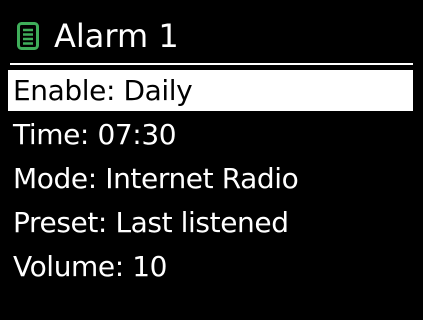 The width and height of the screenshot is (423, 320). Describe the element at coordinates (28, 36) in the screenshot. I see `alarm-list-icon` at that location.